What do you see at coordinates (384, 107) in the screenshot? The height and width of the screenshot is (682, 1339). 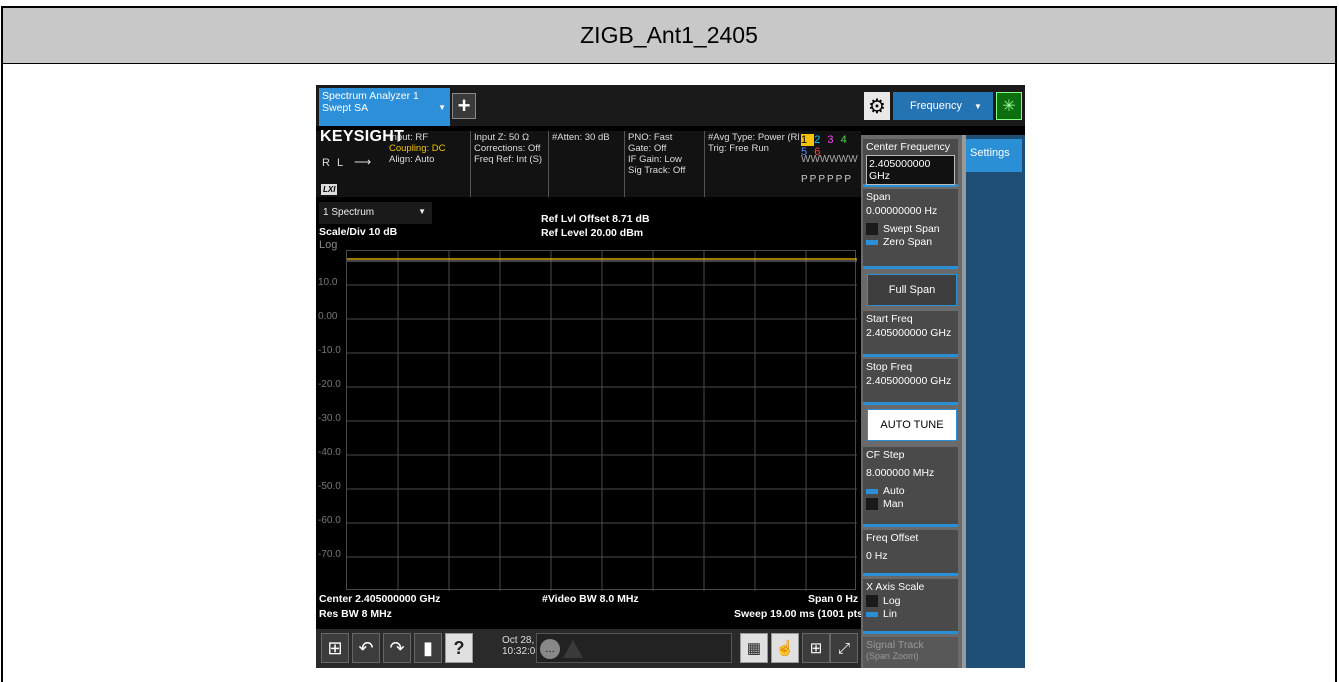 I see `app-tab-spectrum-analyzer: Spectrum Analyzer 1 Swept SA ▼` at bounding box center [384, 107].